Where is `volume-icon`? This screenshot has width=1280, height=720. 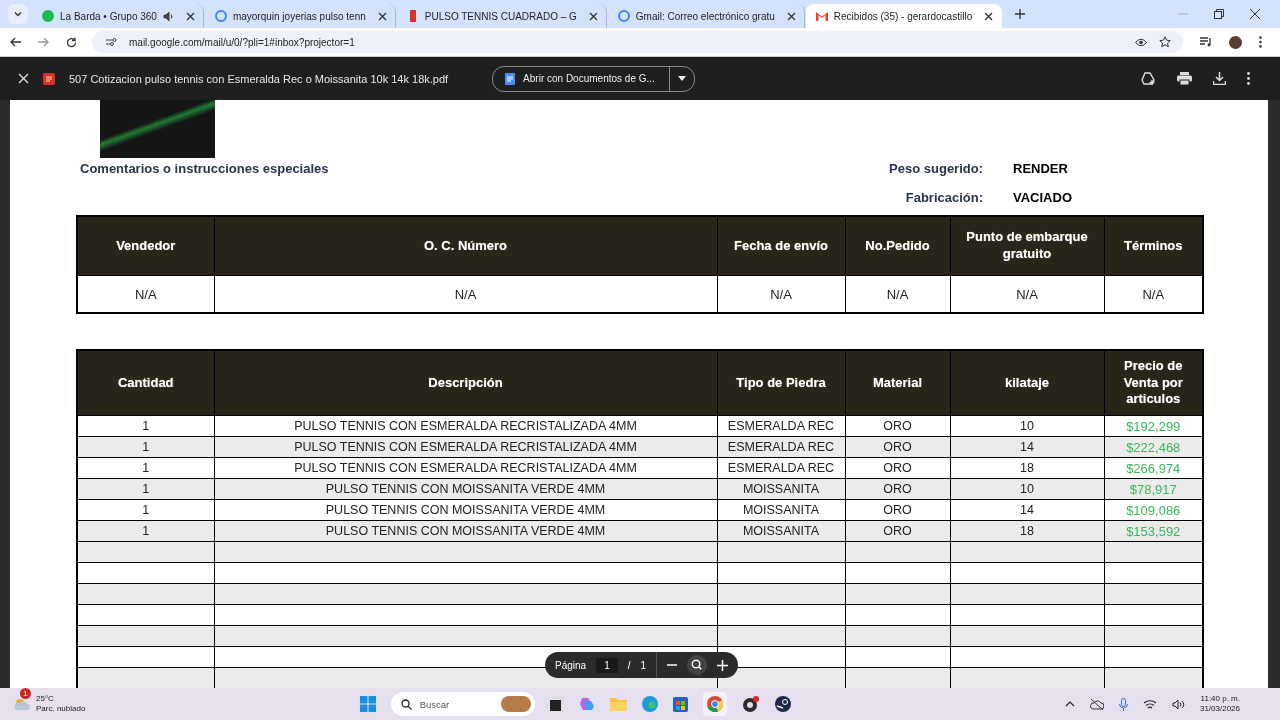
volume-icon is located at coordinates (1178, 704).